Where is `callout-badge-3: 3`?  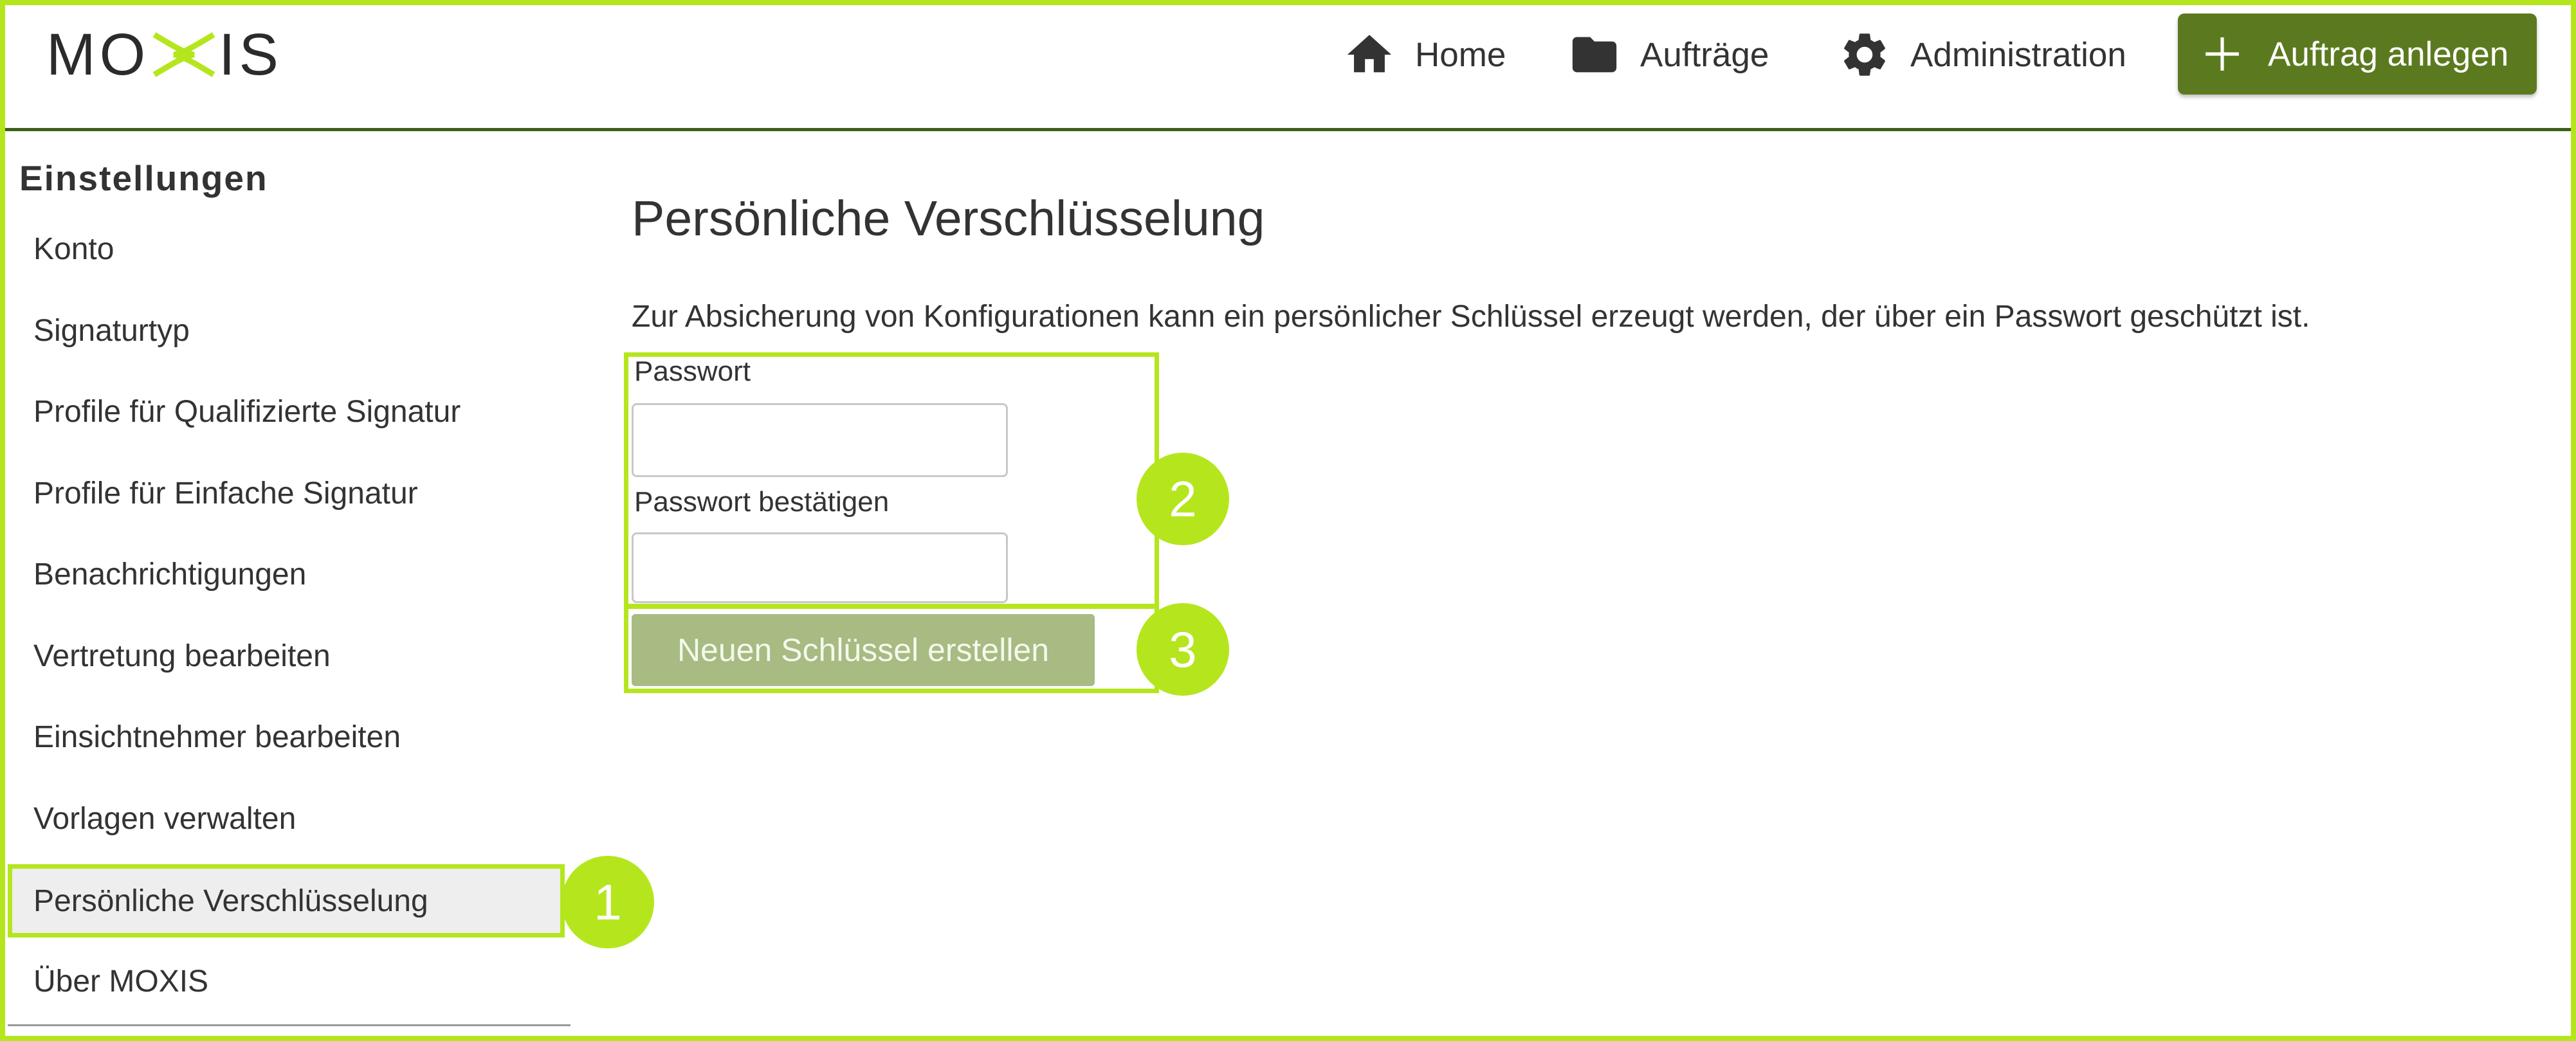 callout-badge-3: 3 is located at coordinates (1183, 649).